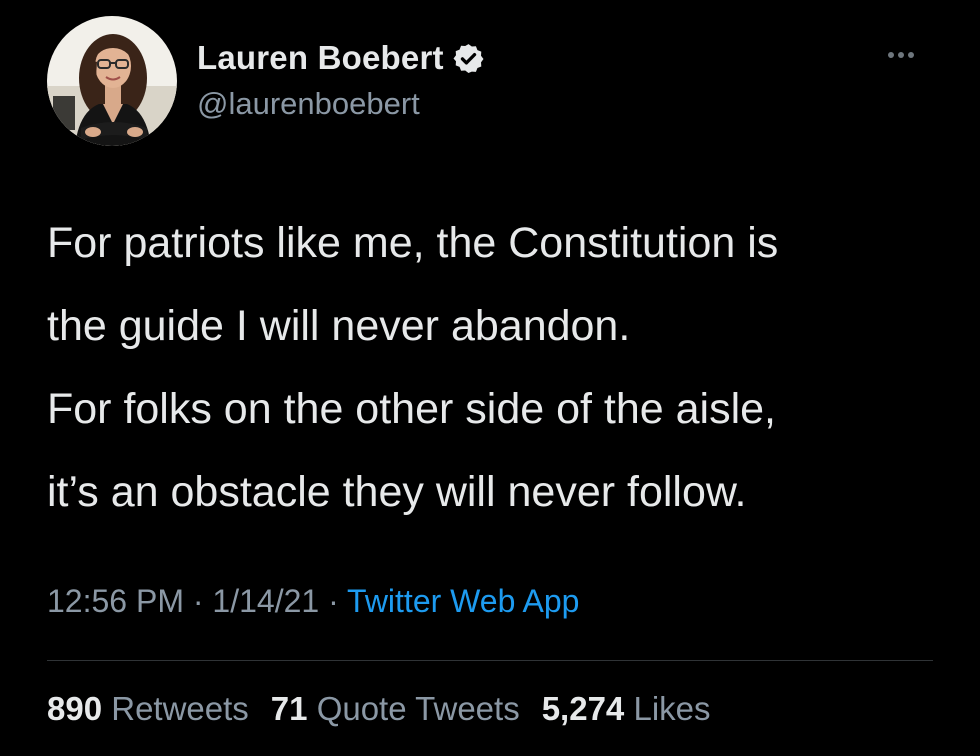  What do you see at coordinates (265, 601) in the screenshot?
I see `tweet-date: 1/14/21` at bounding box center [265, 601].